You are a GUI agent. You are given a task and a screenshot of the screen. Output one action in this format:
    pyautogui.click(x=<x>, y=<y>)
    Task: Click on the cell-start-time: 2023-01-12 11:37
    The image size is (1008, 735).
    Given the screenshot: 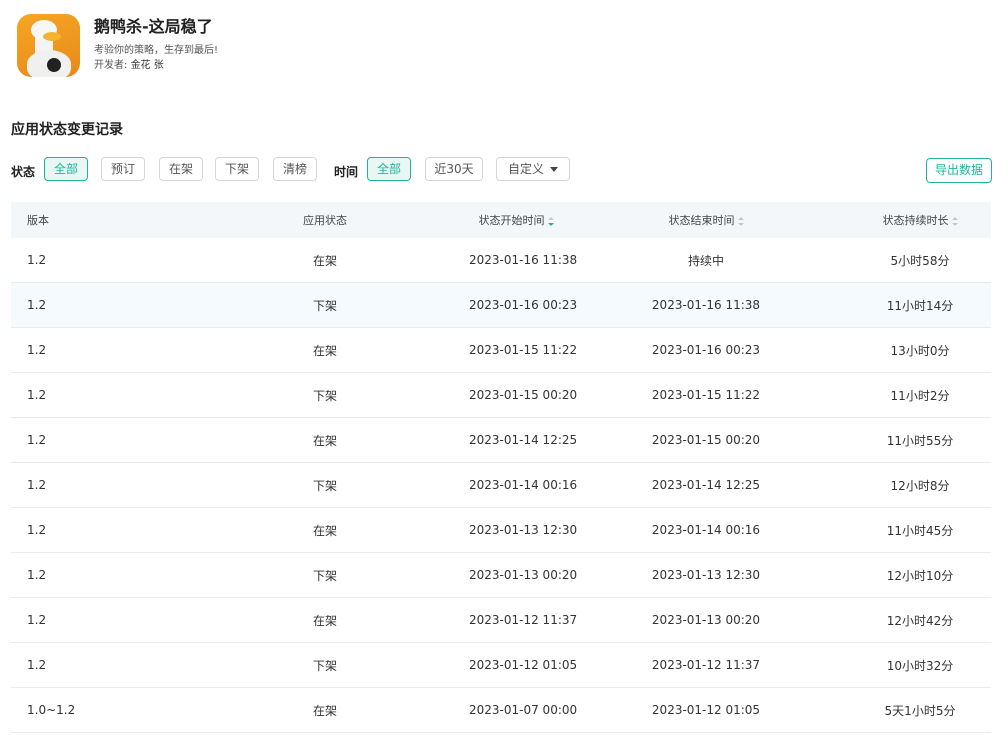 What is the action you would take?
    pyautogui.click(x=523, y=620)
    